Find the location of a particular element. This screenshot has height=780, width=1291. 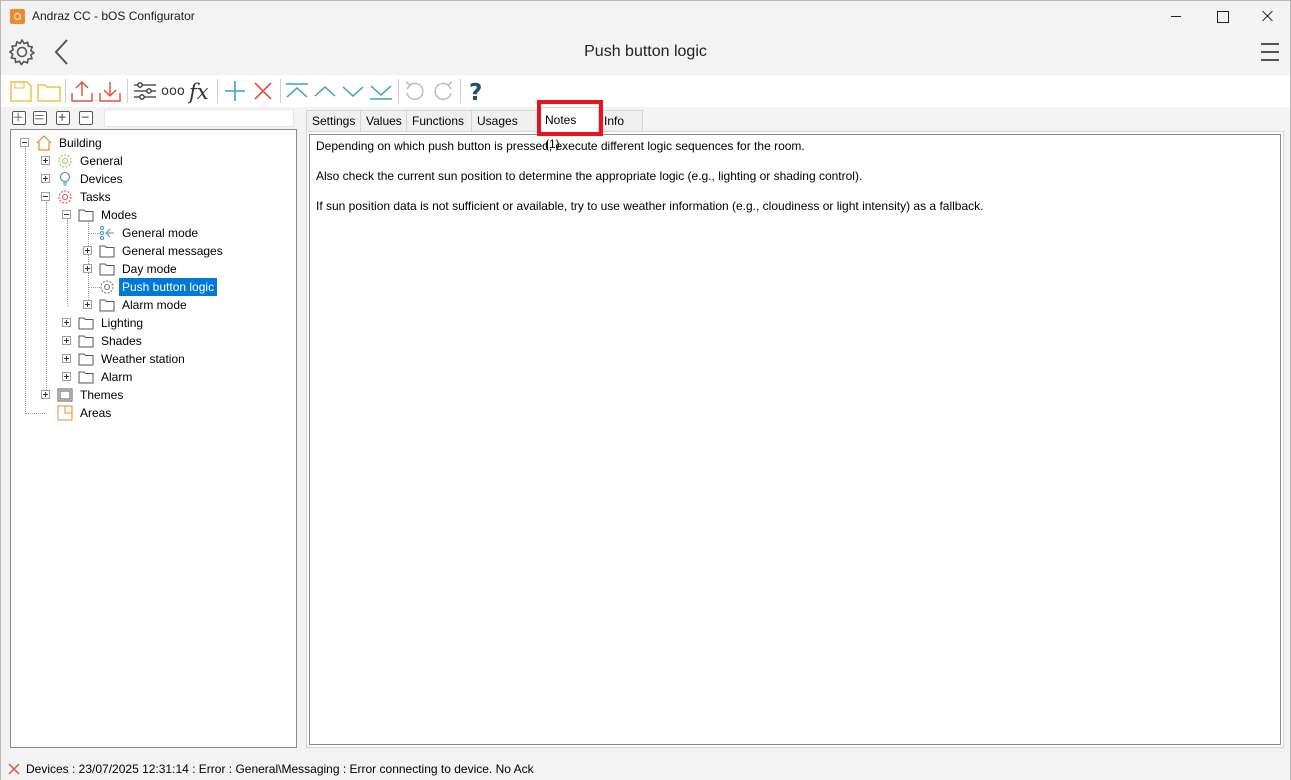

tab-info: Info is located at coordinates (620, 120).